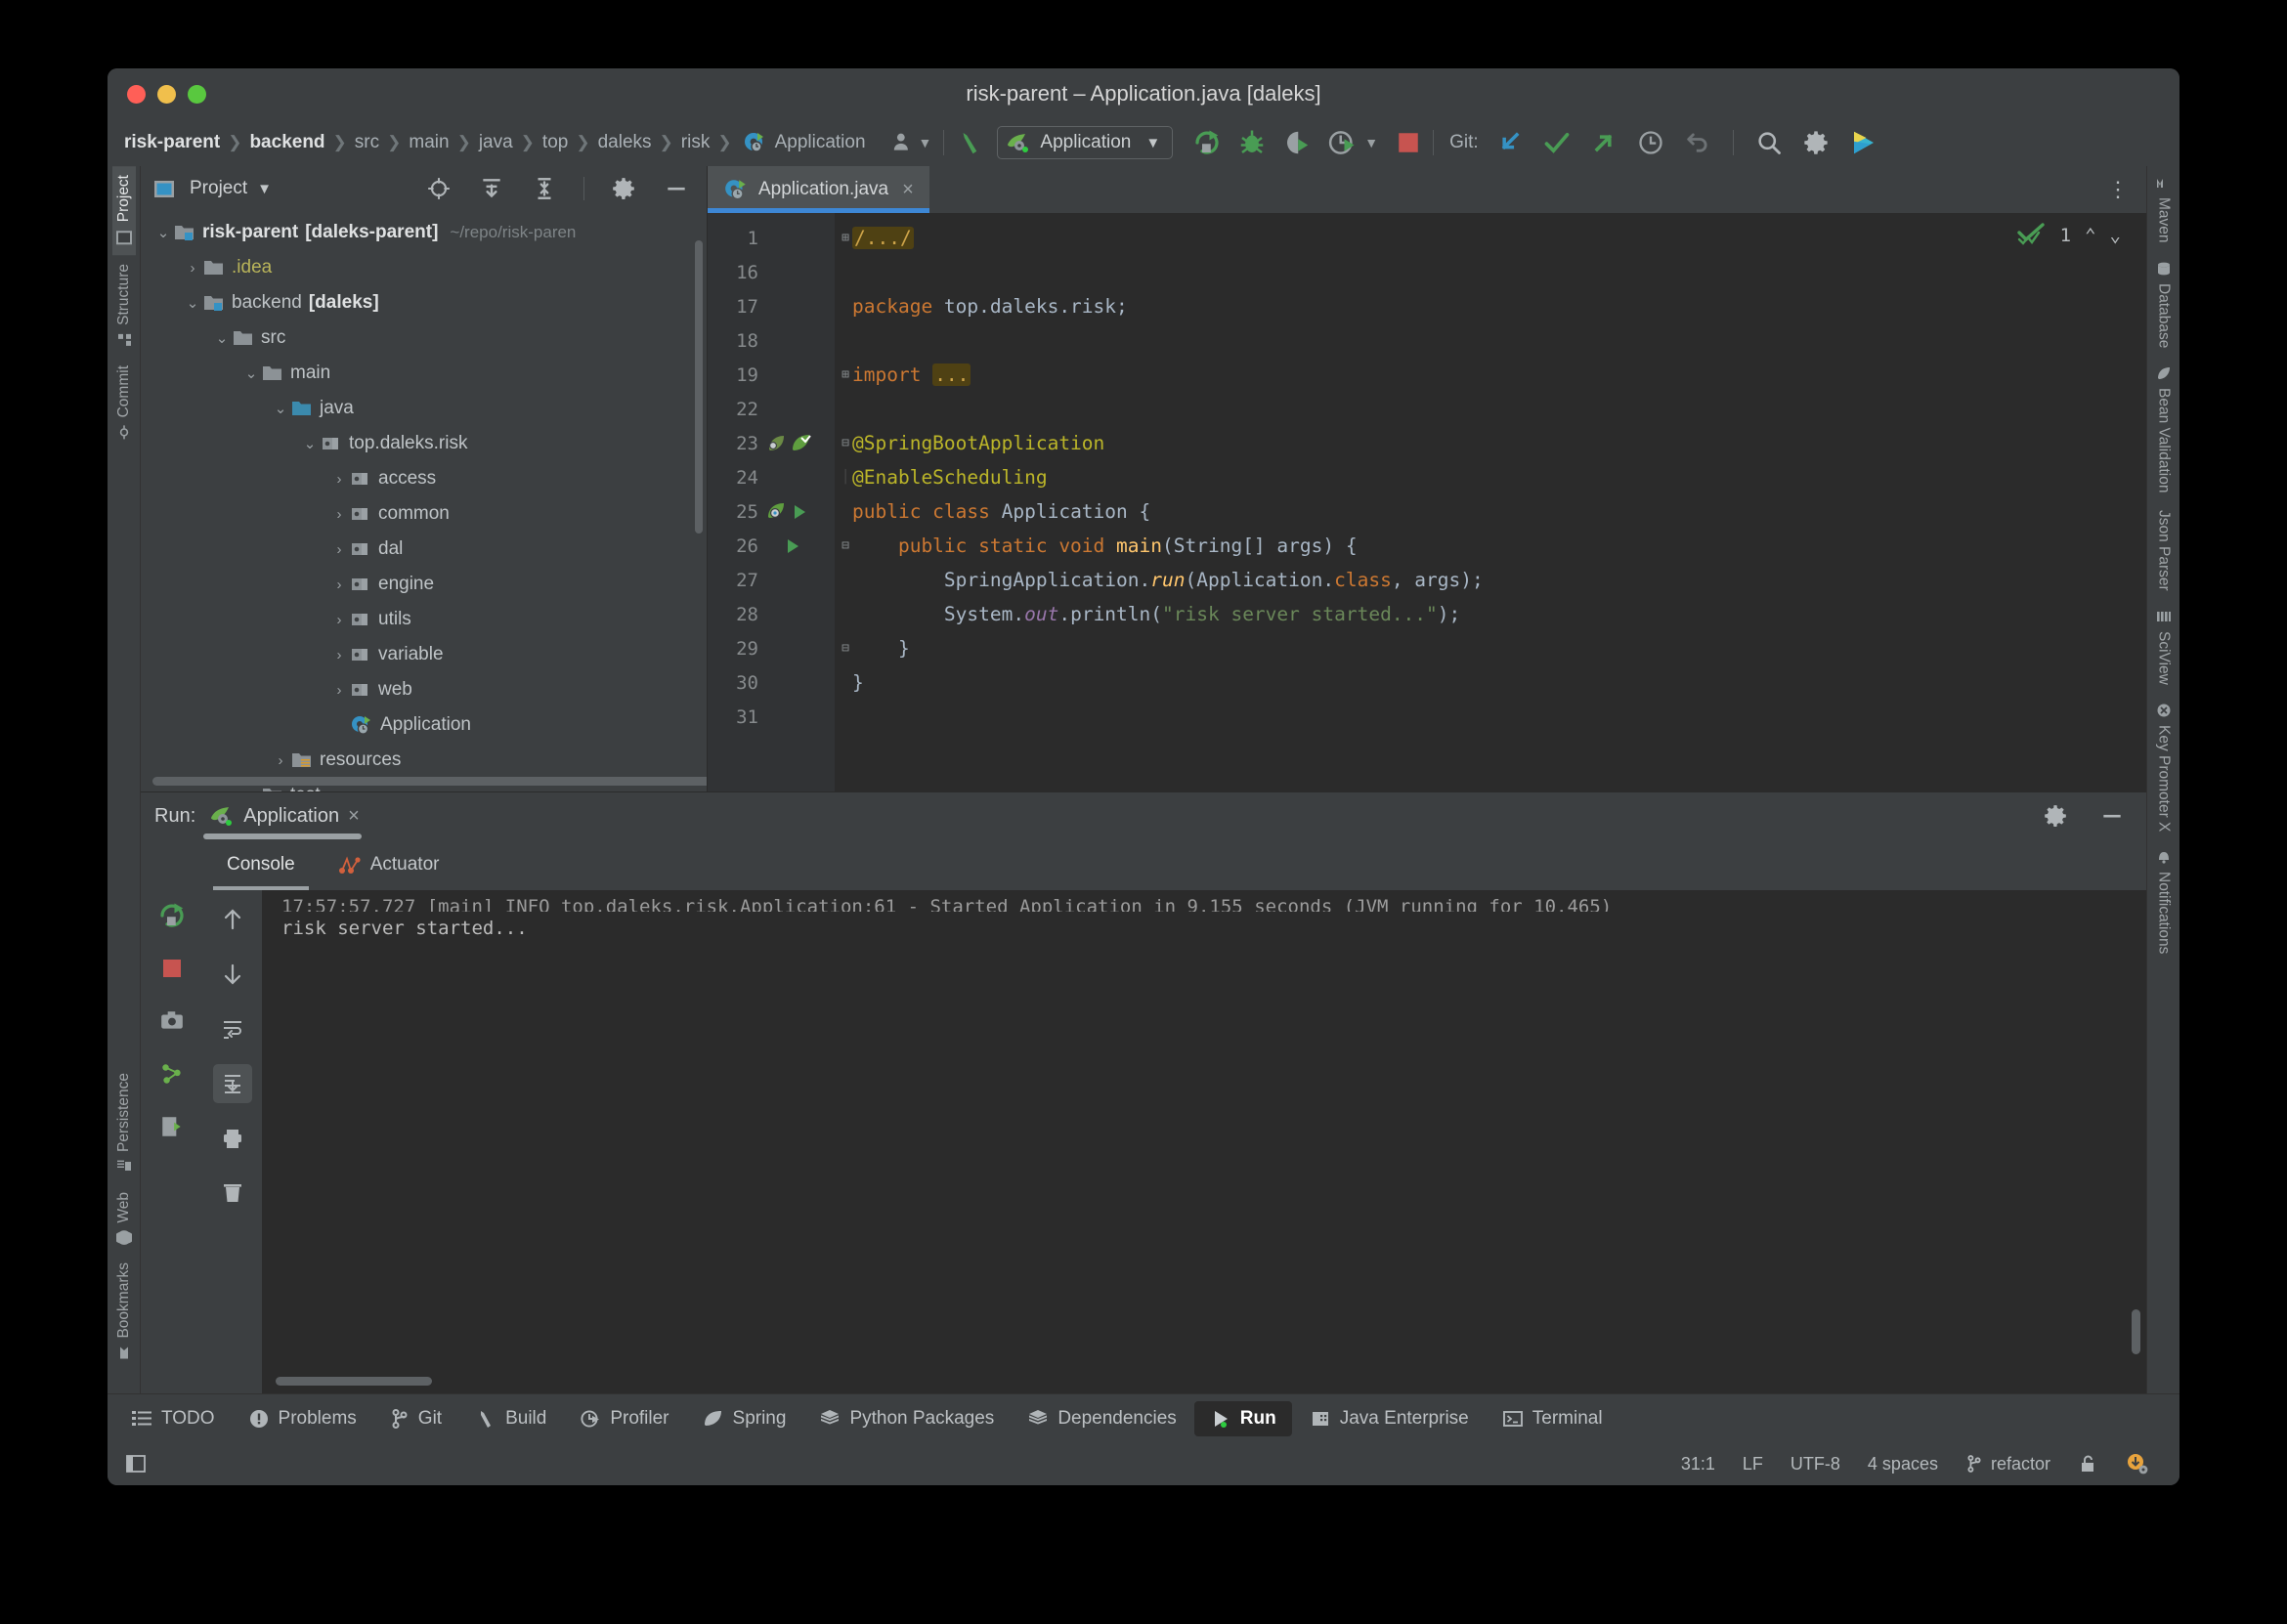 This screenshot has height=1624, width=2287. I want to click on scroll-to-end-icon, so click(233, 1083).